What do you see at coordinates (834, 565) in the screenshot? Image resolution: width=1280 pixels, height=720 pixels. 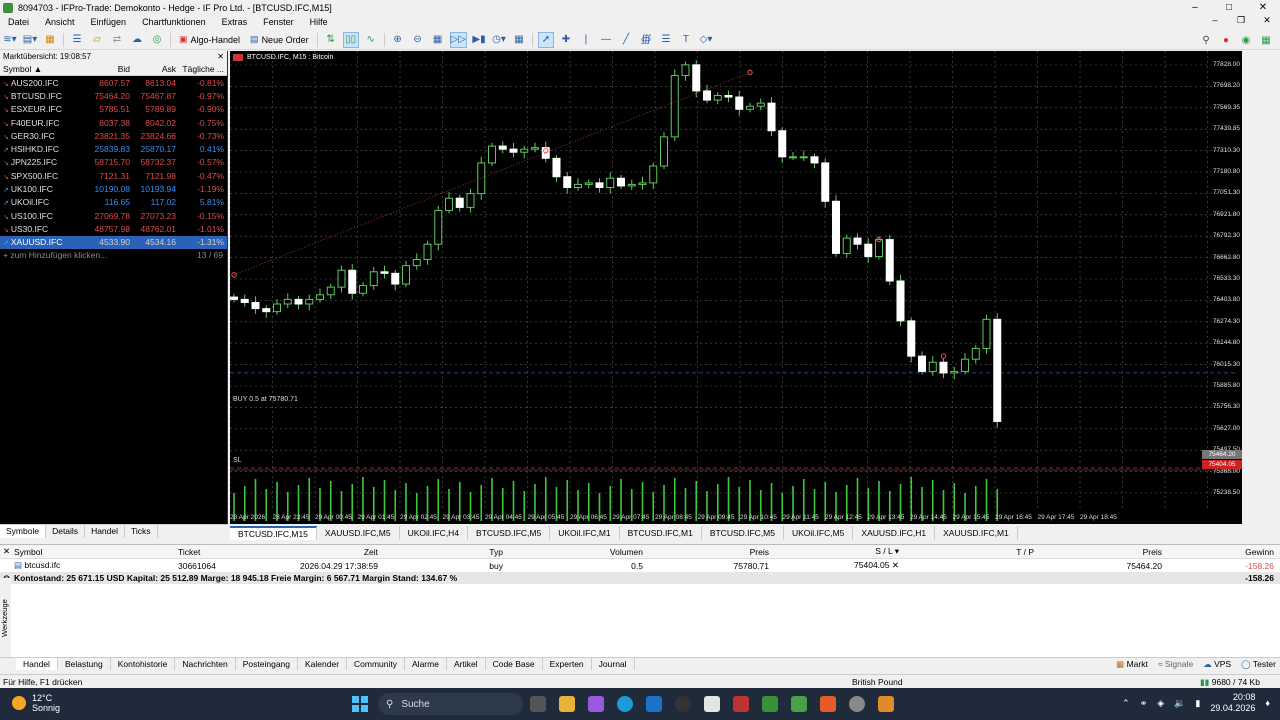 I see `row-sl: 75404.05 ✕` at bounding box center [834, 565].